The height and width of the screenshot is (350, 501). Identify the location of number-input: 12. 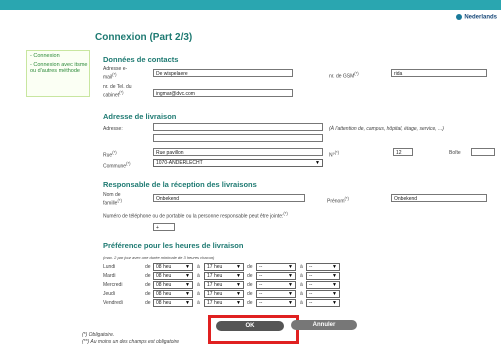
(403, 152).